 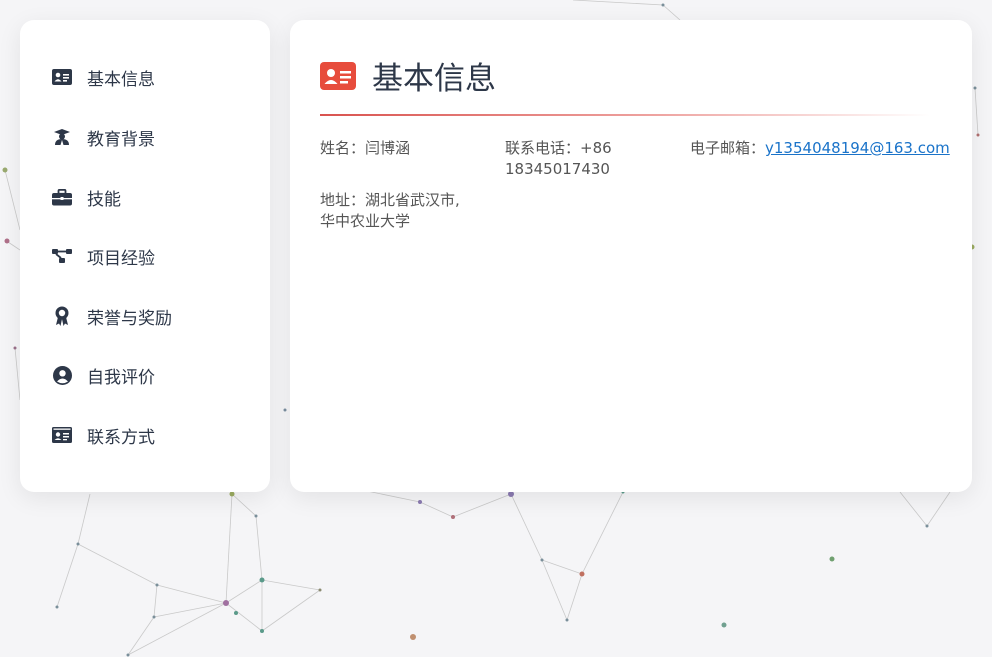 What do you see at coordinates (728, 148) in the screenshot?
I see `email-label: 电子邮箱：` at bounding box center [728, 148].